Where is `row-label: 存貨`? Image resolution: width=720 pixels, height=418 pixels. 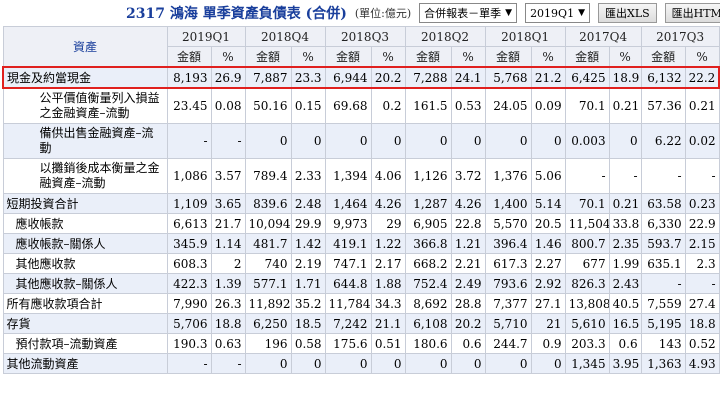
row-label: 存貨 is located at coordinates (85, 323).